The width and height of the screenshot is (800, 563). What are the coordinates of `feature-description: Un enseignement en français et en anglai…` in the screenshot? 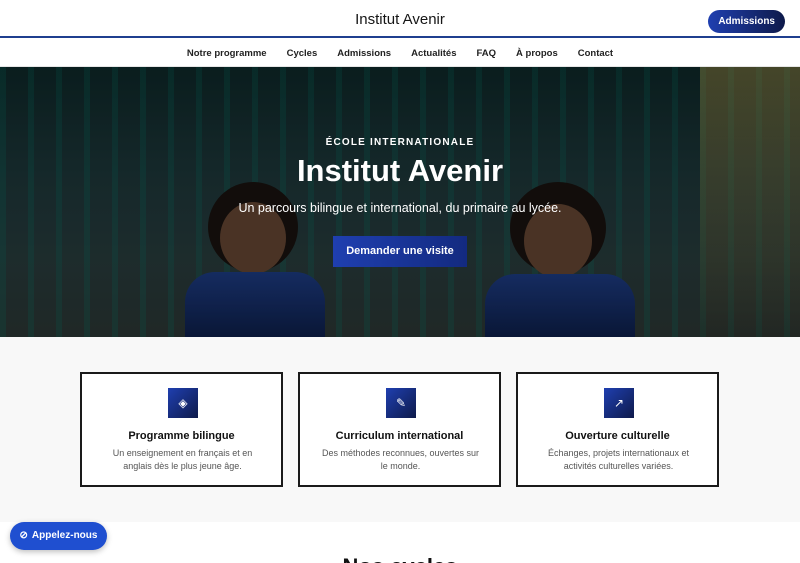 It's located at (182, 459).